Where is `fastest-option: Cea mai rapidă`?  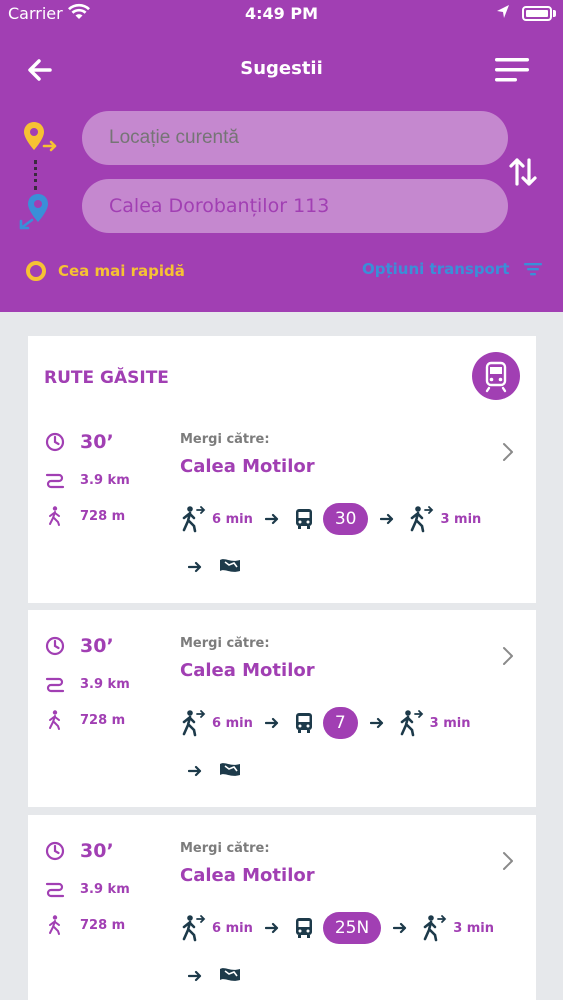 fastest-option: Cea mai rapidă is located at coordinates (105, 271).